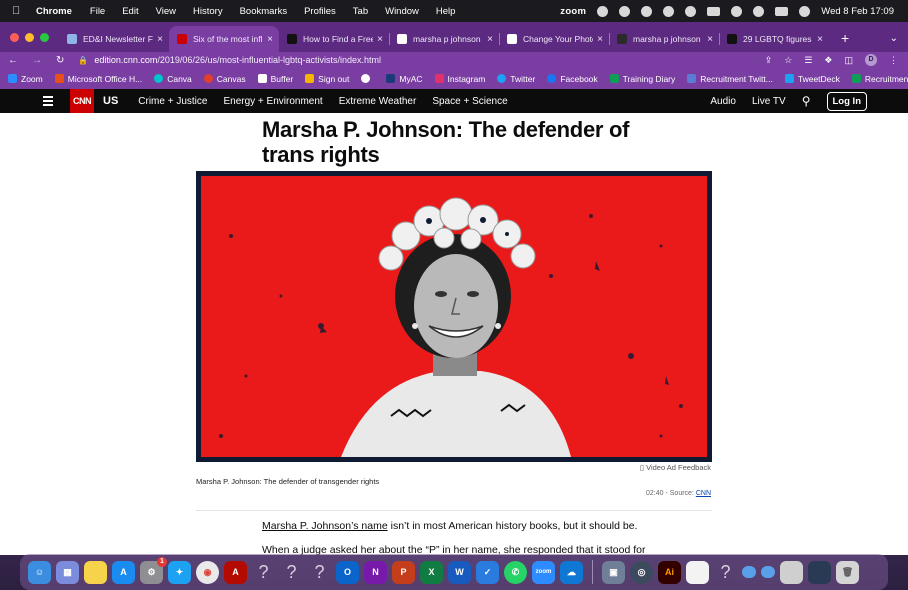  Describe the element at coordinates (871, 60) in the screenshot. I see `profile-avatar: D` at that location.